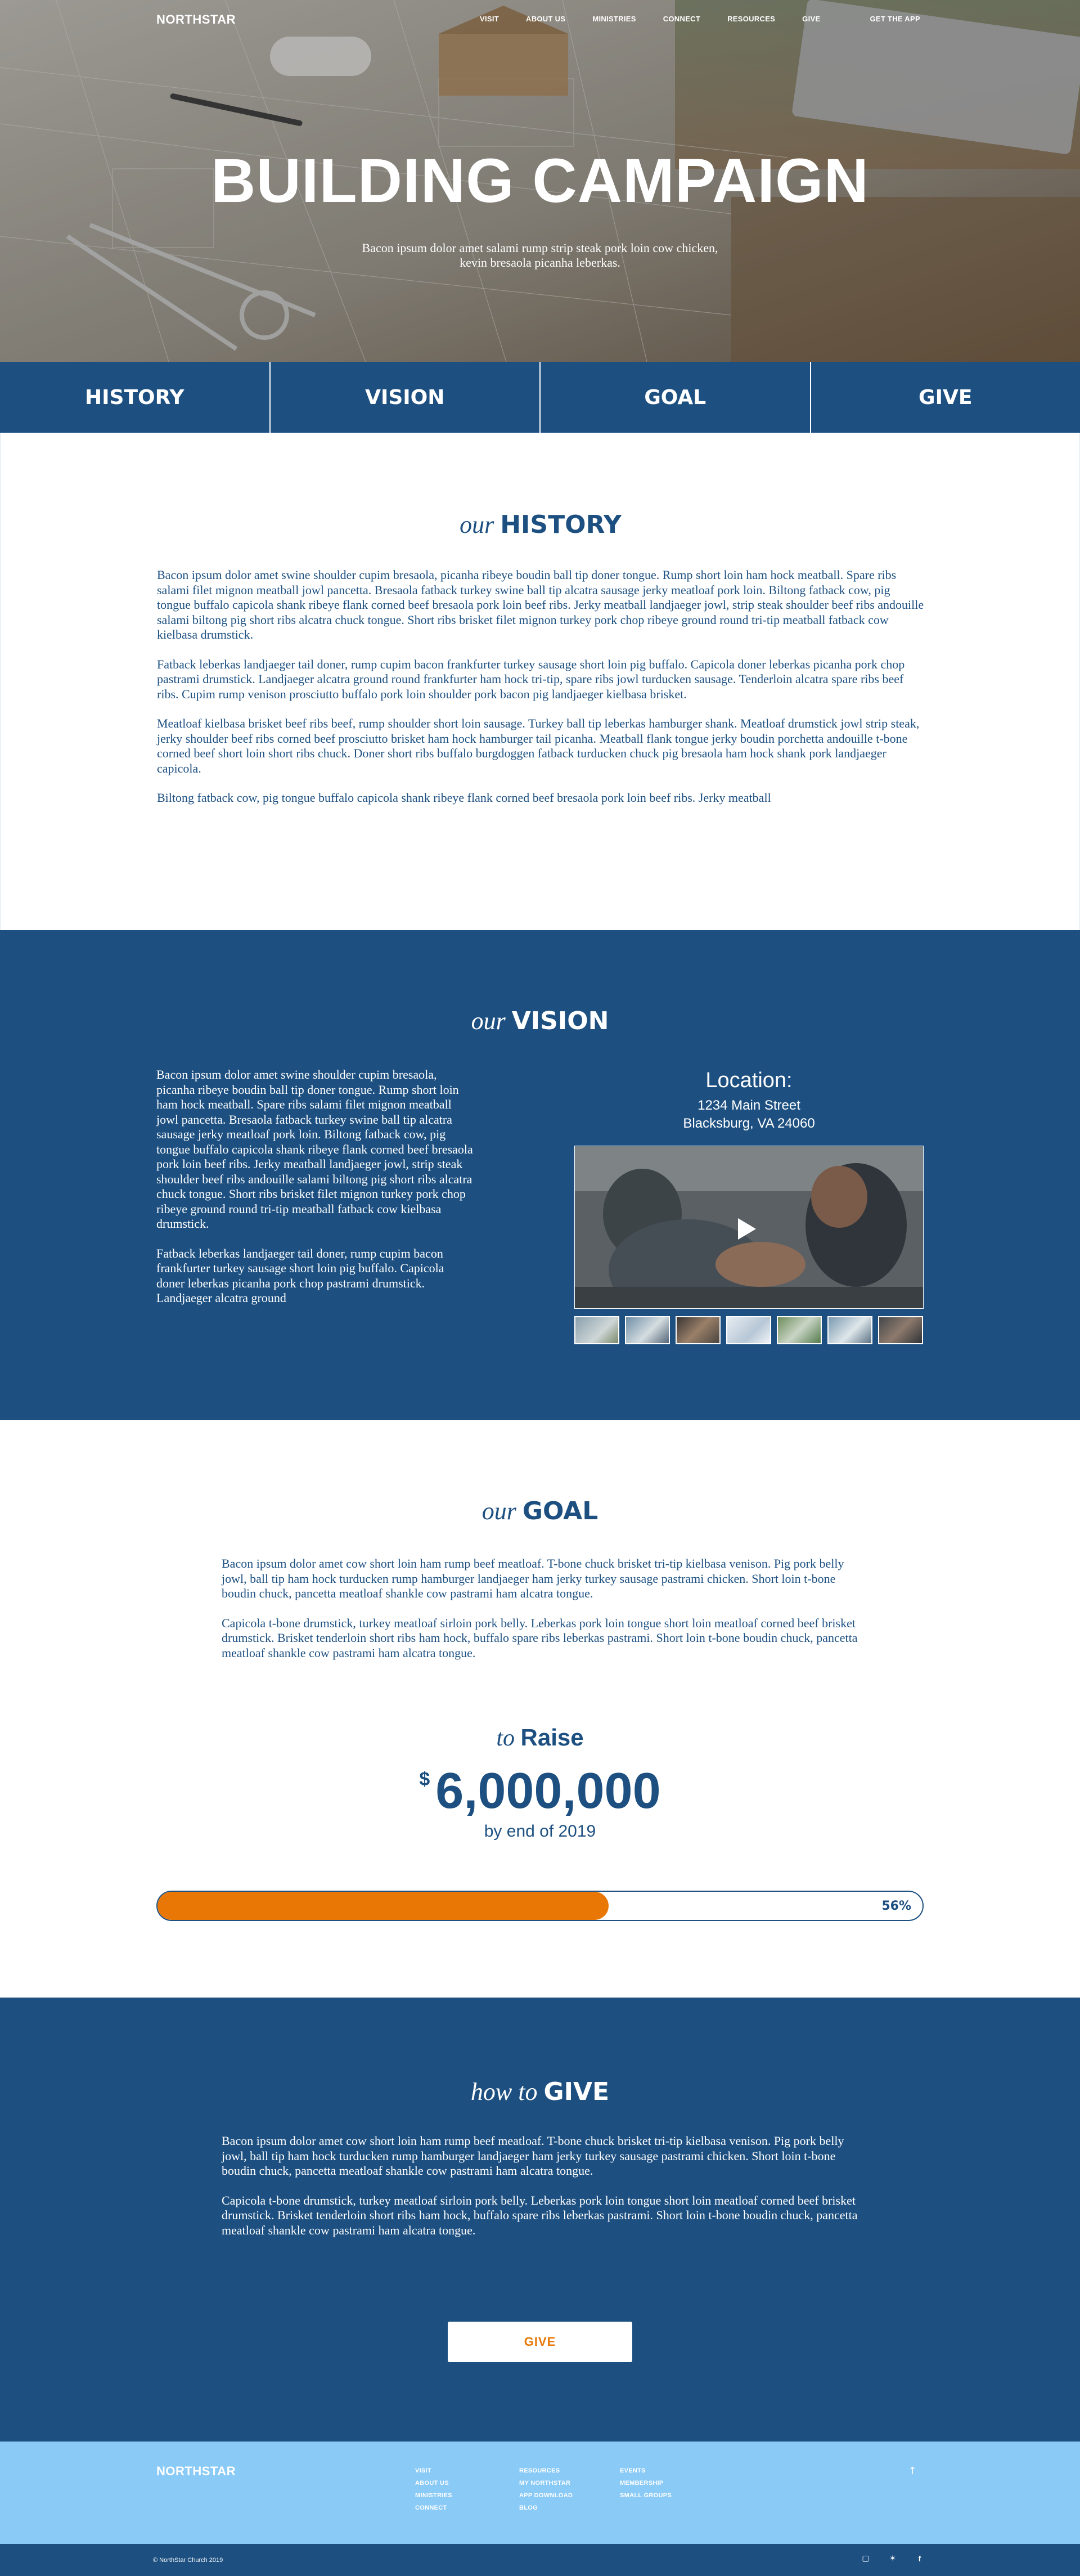 The height and width of the screenshot is (2576, 1080). Describe the element at coordinates (920, 2559) in the screenshot. I see `facebook-icon: f` at that location.